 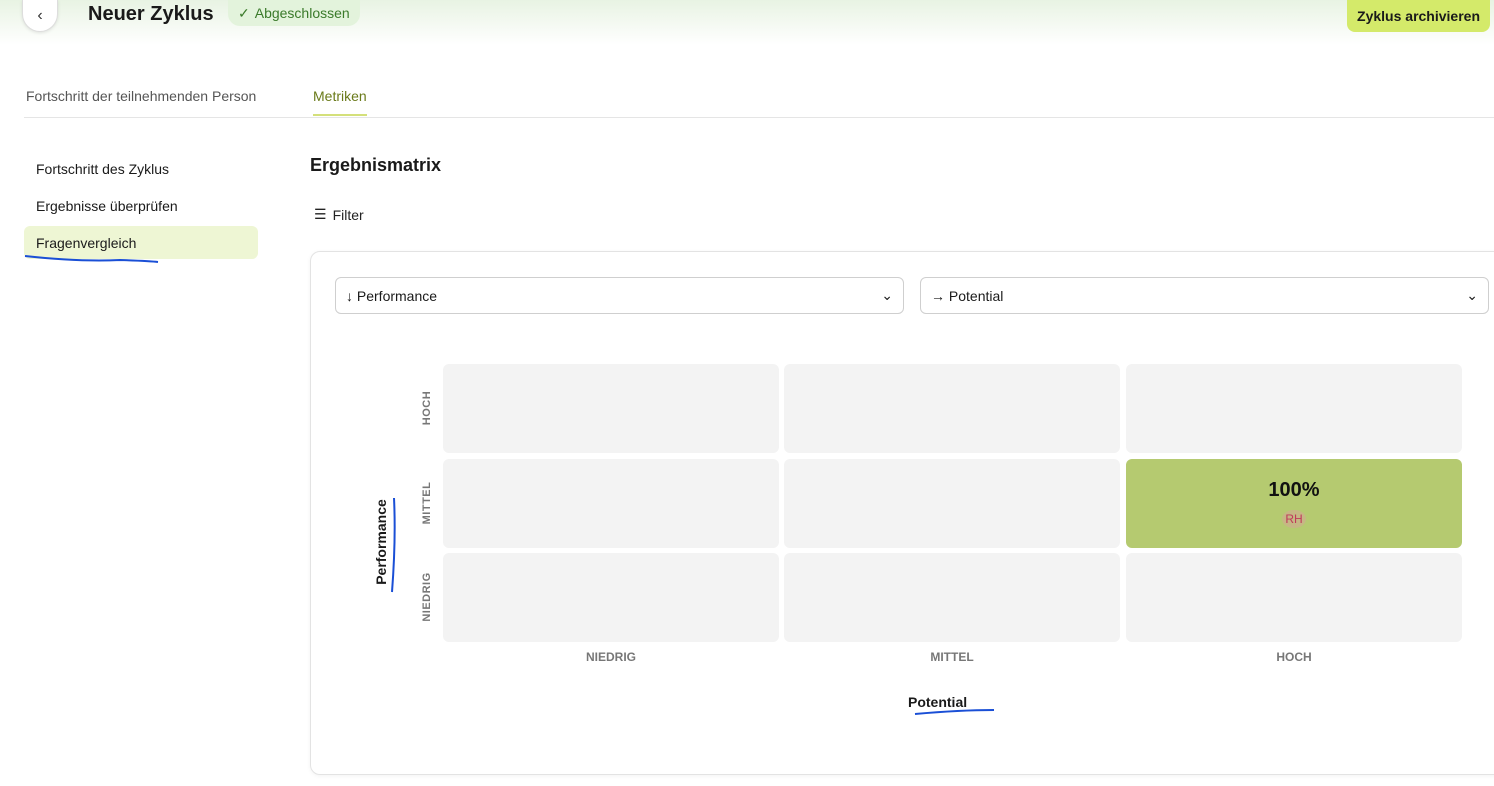 I want to click on arrow-down-icon: ↓, so click(x=351, y=295).